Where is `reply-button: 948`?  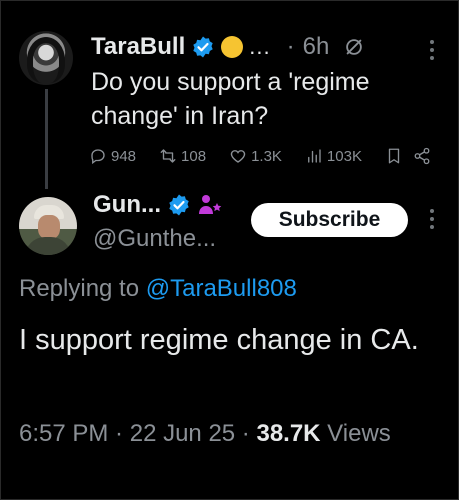 reply-button: 948 is located at coordinates (112, 156).